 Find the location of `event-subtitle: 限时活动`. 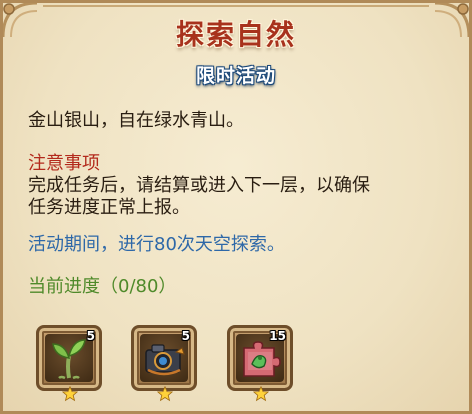

event-subtitle: 限时活动 is located at coordinates (235, 76).